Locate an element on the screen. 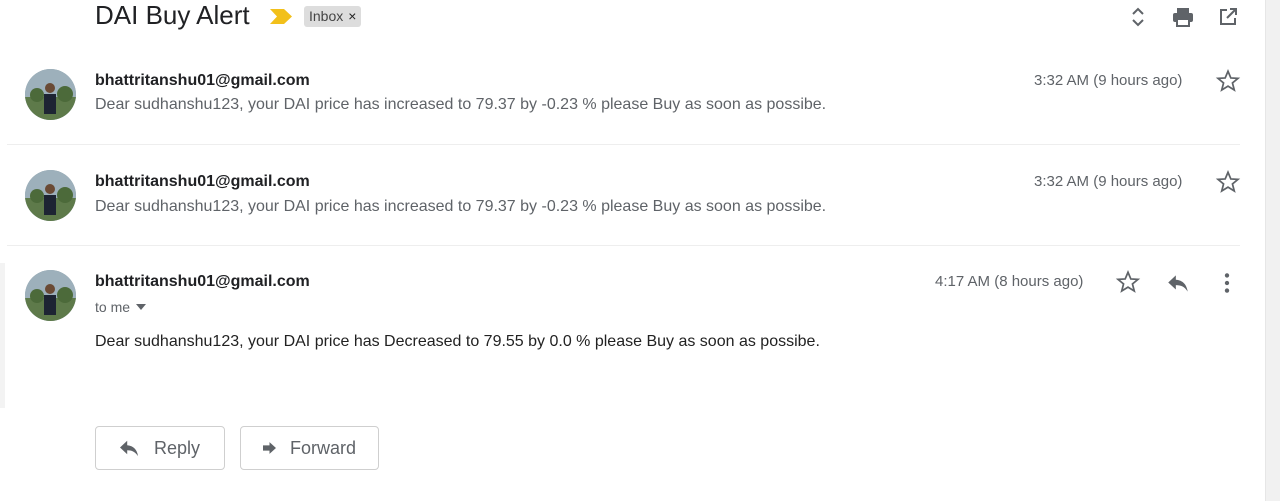 Image resolution: width=1280 pixels, height=501 pixels. left-edge-divider is located at coordinates (2, 335).